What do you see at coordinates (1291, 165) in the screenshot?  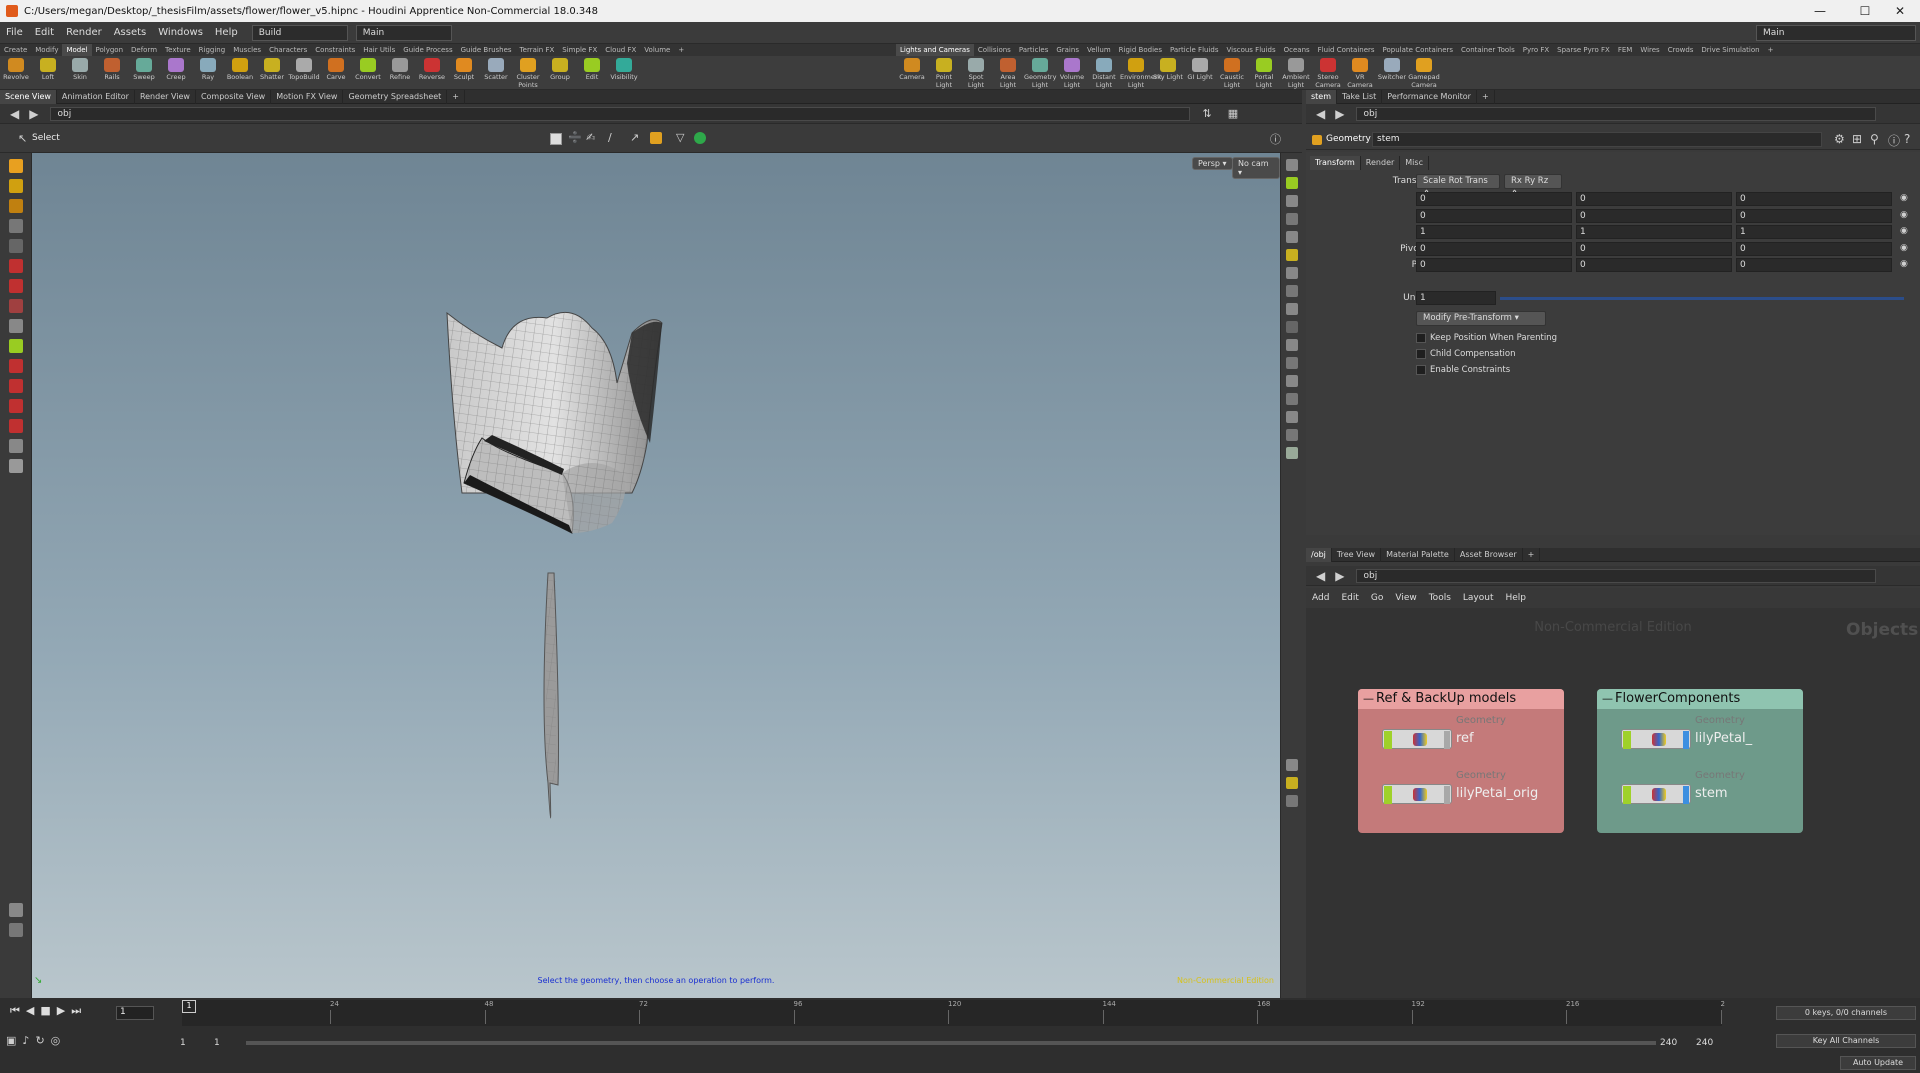 I see `display-eye-icon` at bounding box center [1291, 165].